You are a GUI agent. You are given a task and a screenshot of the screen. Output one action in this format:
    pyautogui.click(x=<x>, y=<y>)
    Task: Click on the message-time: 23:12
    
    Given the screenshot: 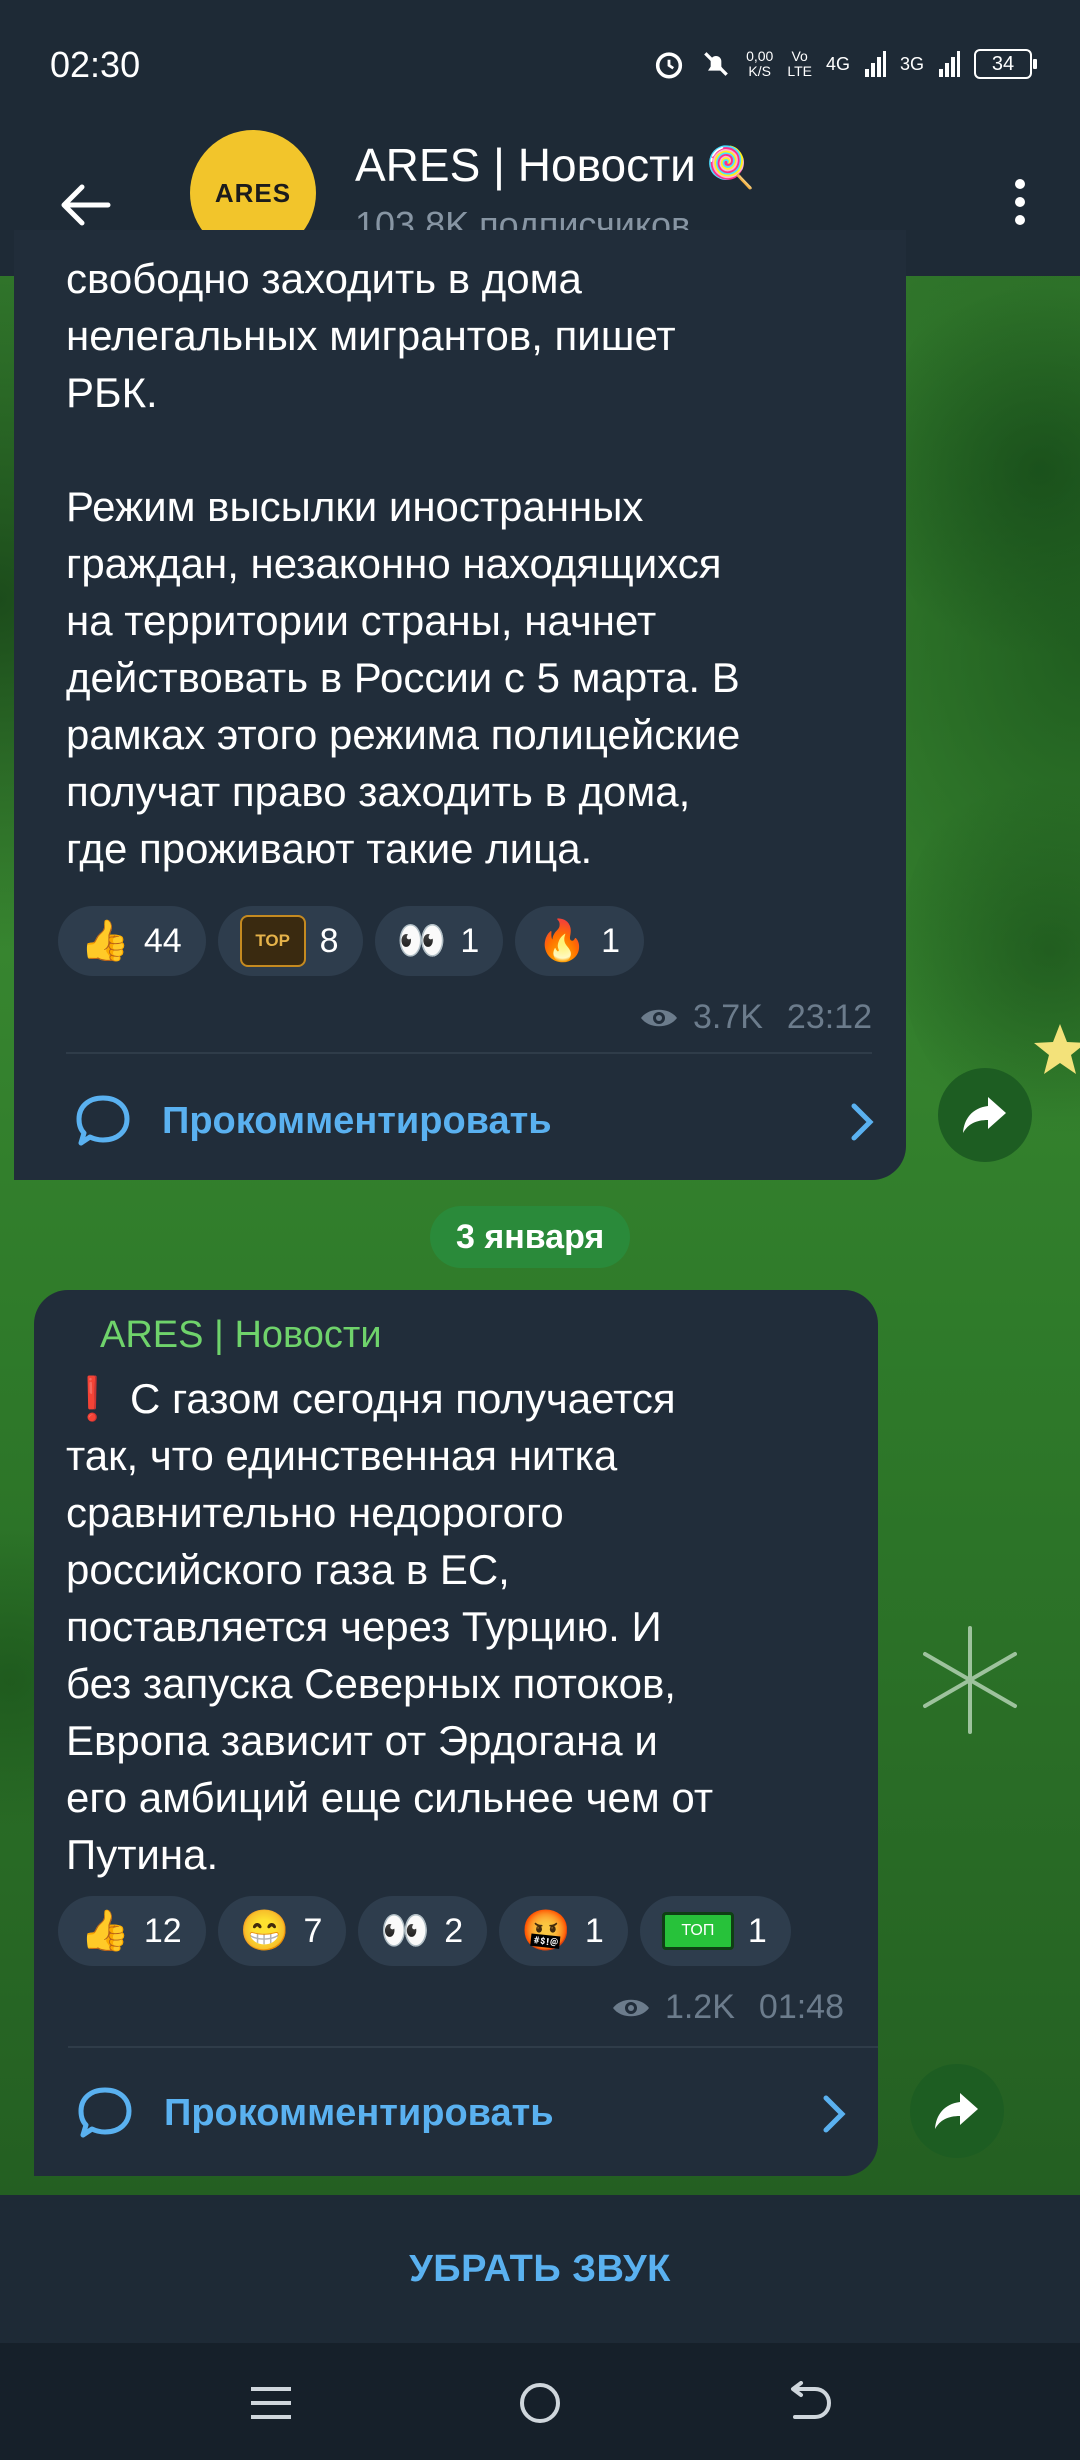 What is the action you would take?
    pyautogui.click(x=829, y=1017)
    